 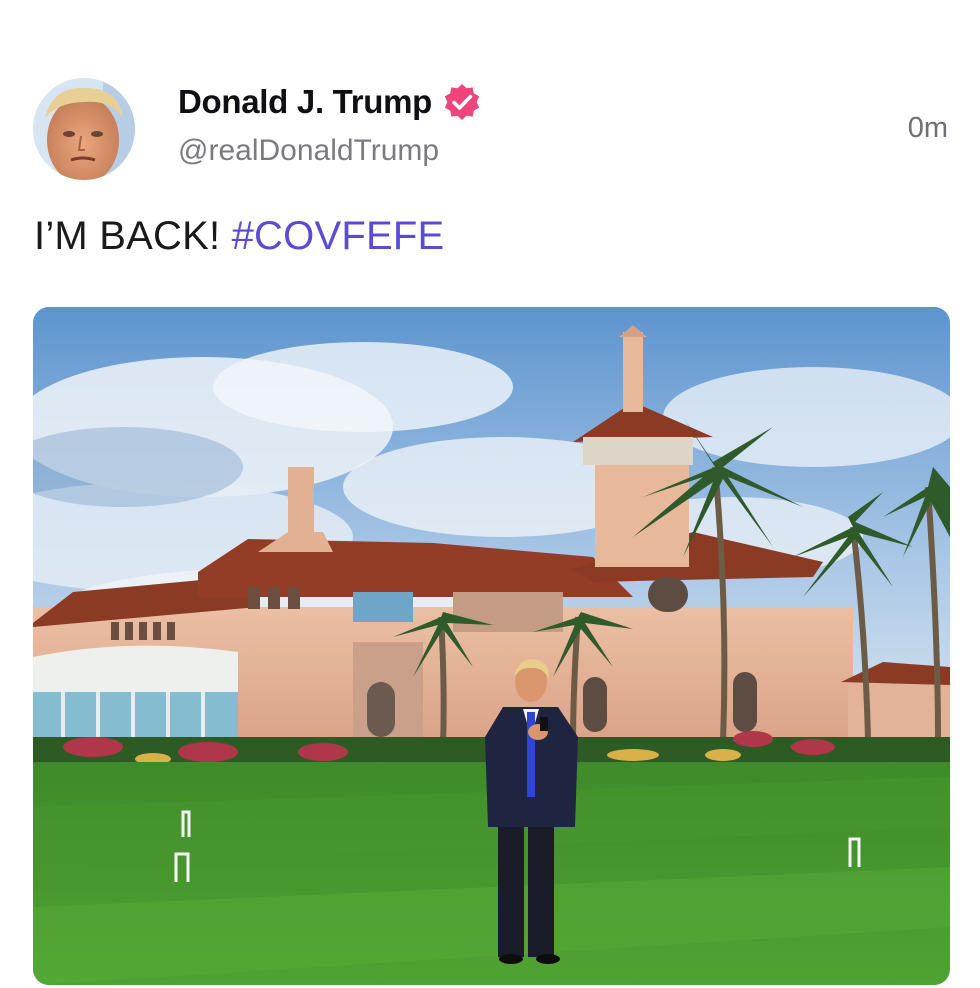 I want to click on avatar-photo-icon, so click(x=84, y=129).